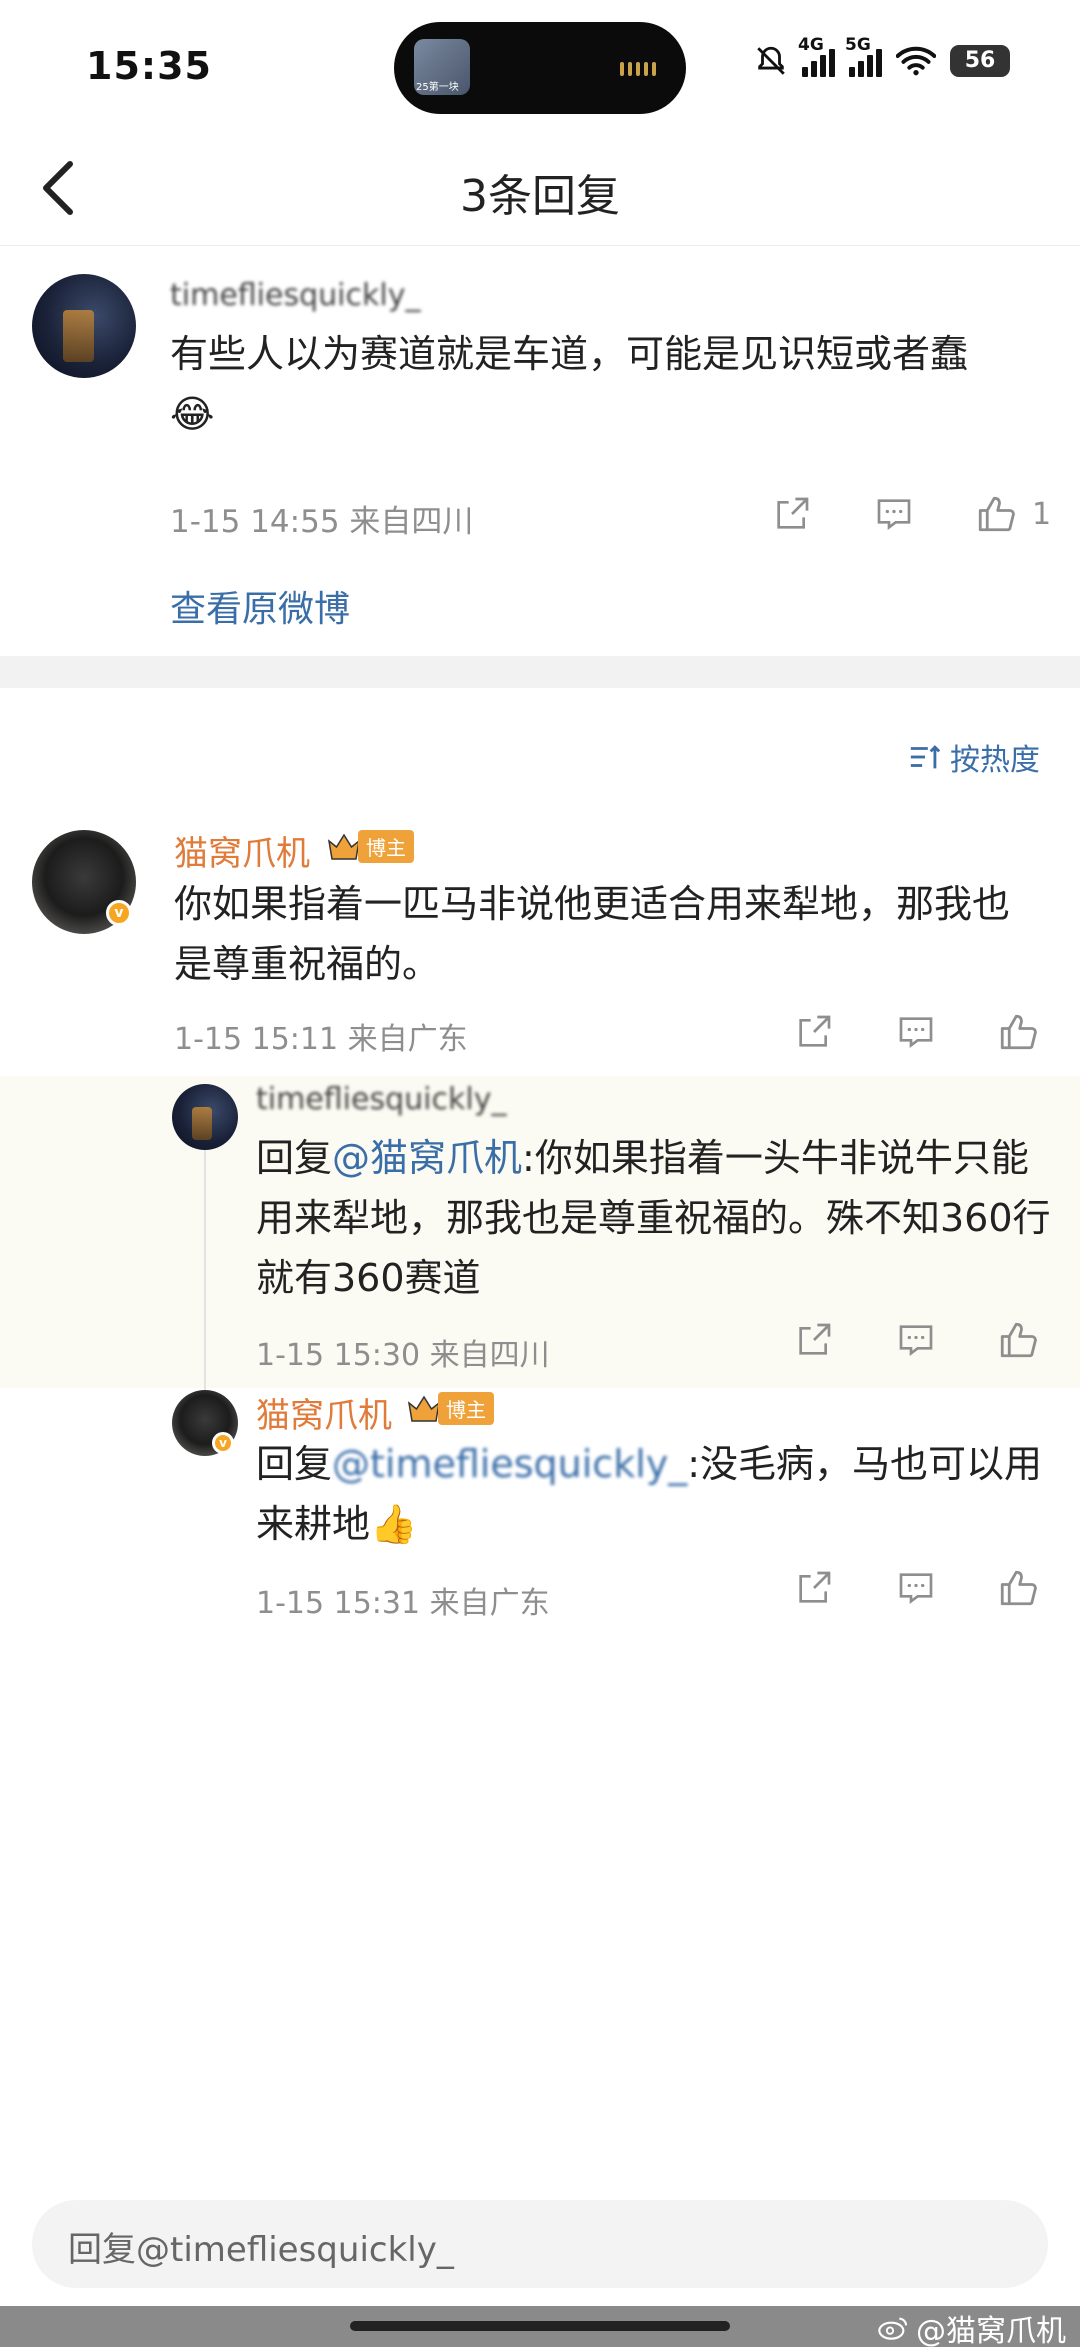 The width and height of the screenshot is (1080, 2347). What do you see at coordinates (863, 56) in the screenshot?
I see `signal-5g-icon: 5G` at bounding box center [863, 56].